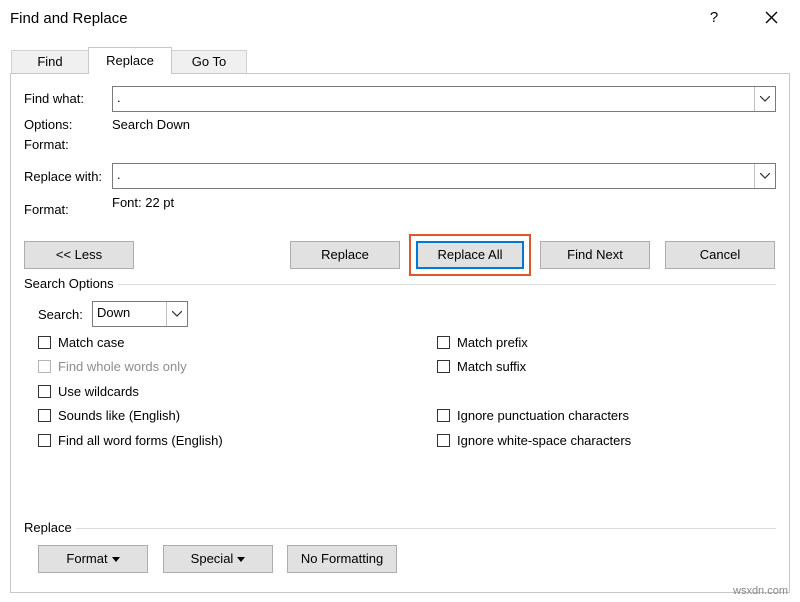  I want to click on find-what-label: Find what:, so click(54, 98).